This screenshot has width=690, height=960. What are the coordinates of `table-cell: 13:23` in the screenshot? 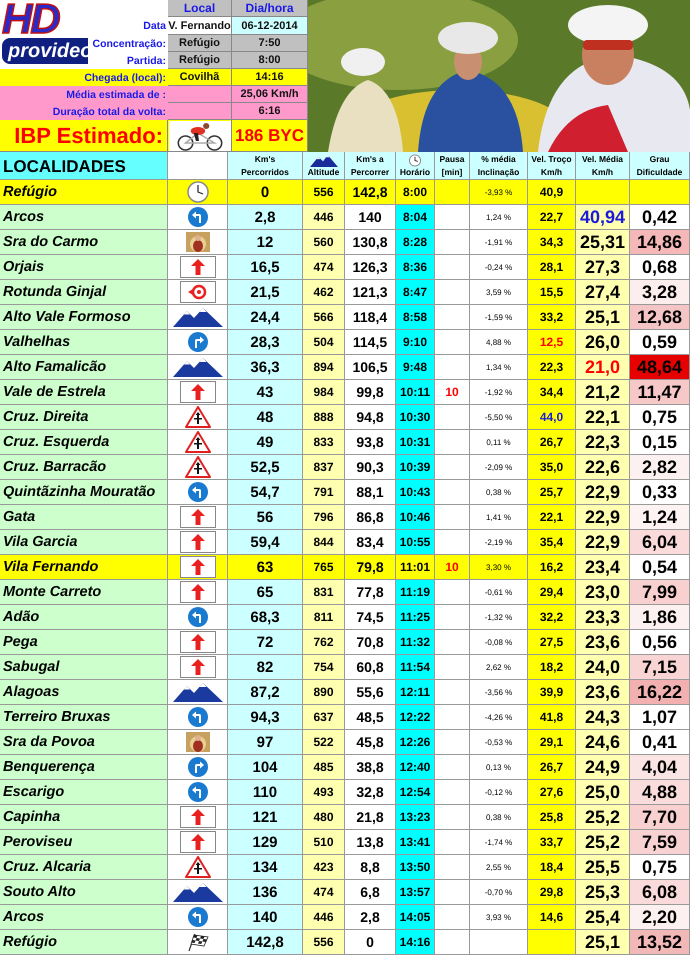 It's located at (415, 817).